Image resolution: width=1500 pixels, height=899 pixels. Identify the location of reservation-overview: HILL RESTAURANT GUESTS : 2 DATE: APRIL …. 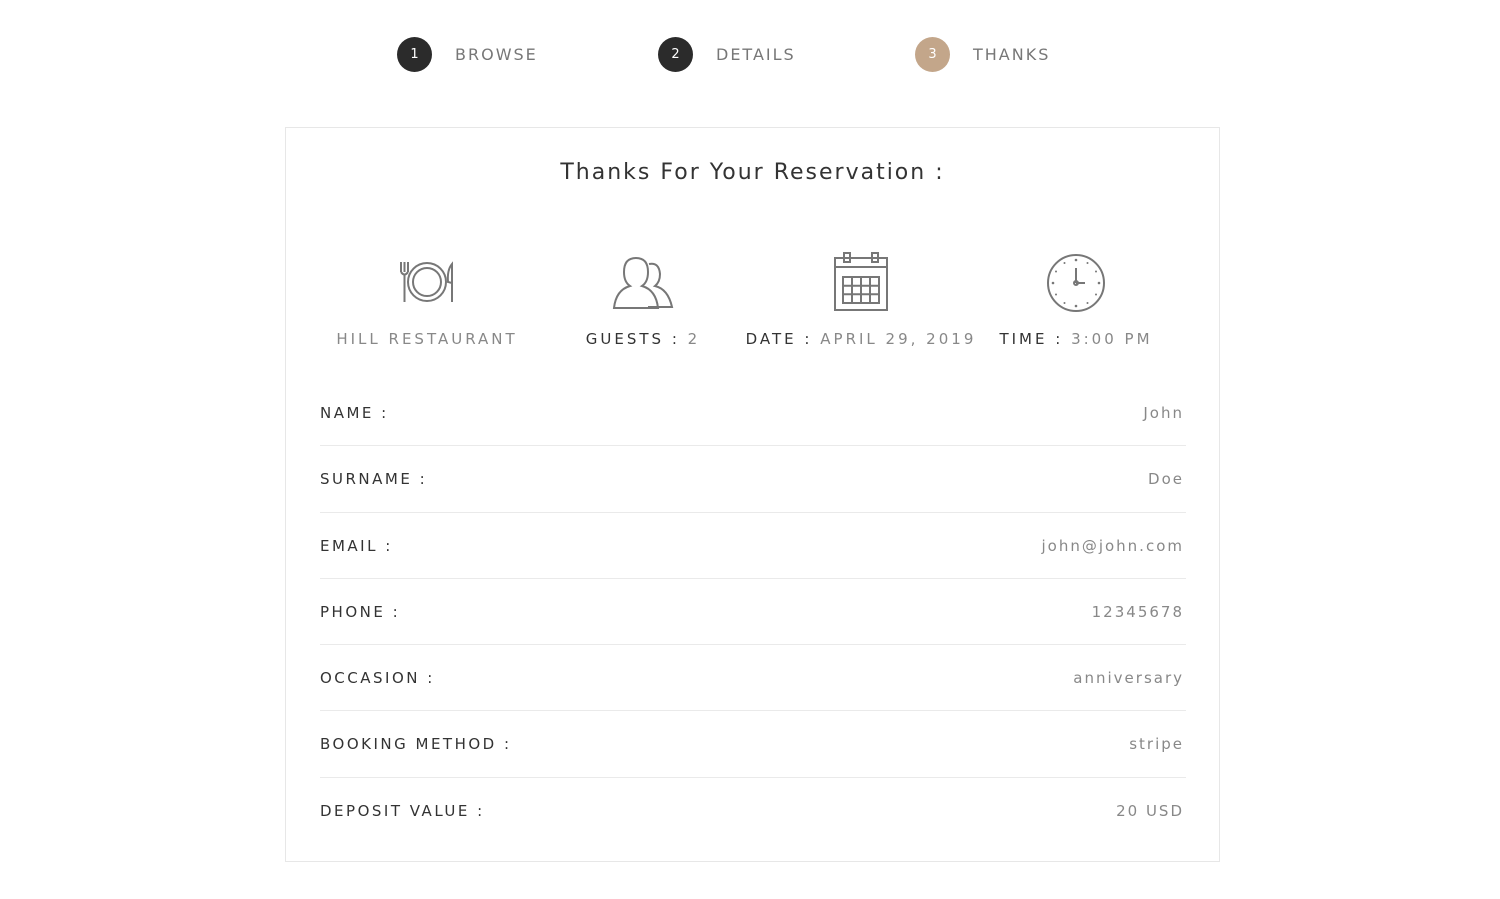
(752, 302).